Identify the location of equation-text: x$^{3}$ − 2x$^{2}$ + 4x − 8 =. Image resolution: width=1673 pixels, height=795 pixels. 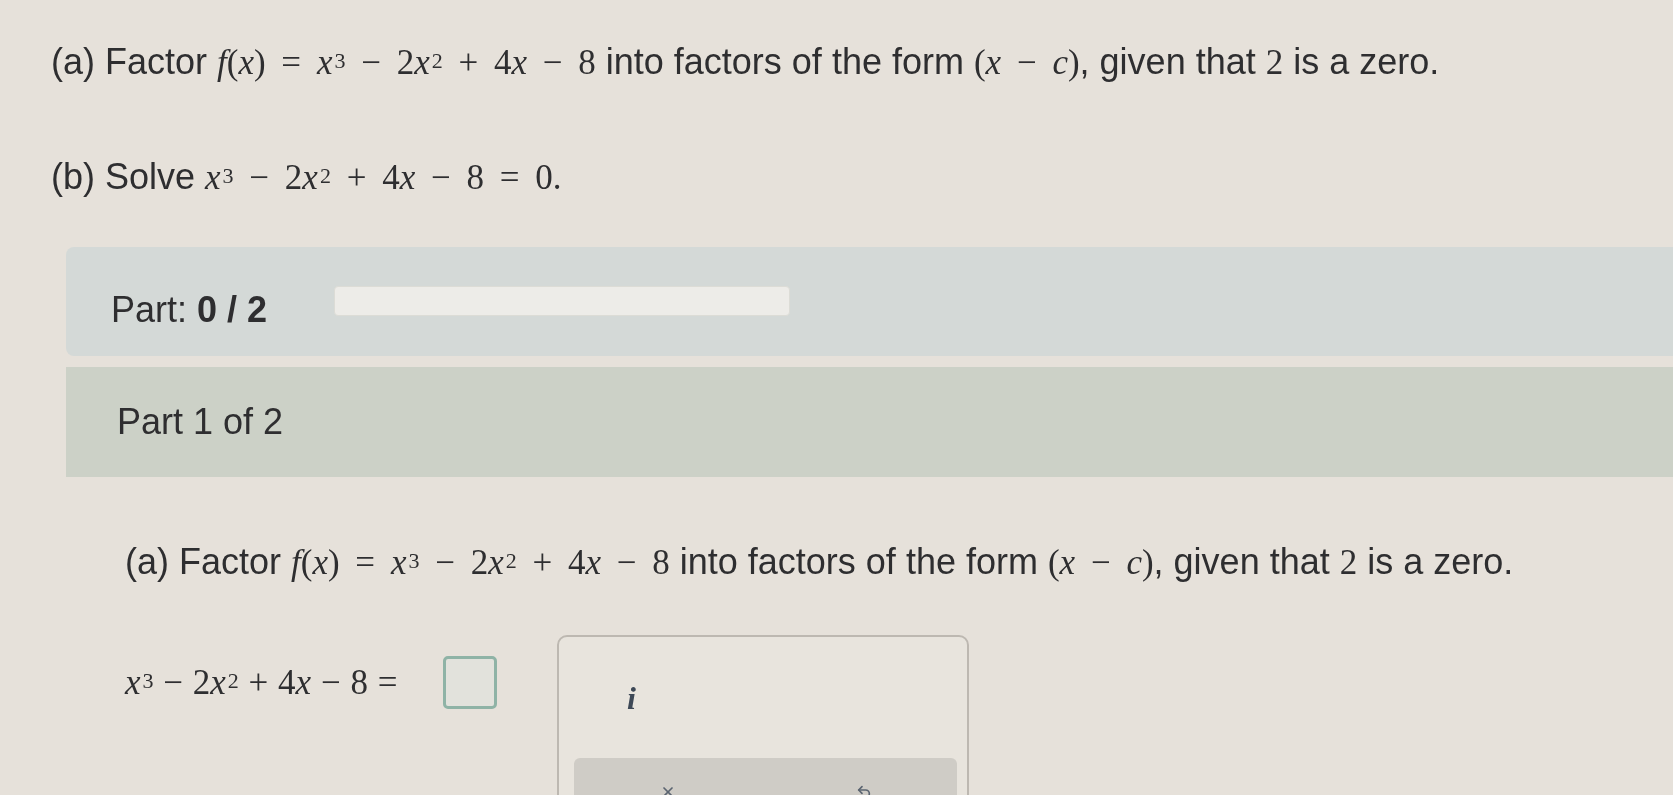
(261, 683).